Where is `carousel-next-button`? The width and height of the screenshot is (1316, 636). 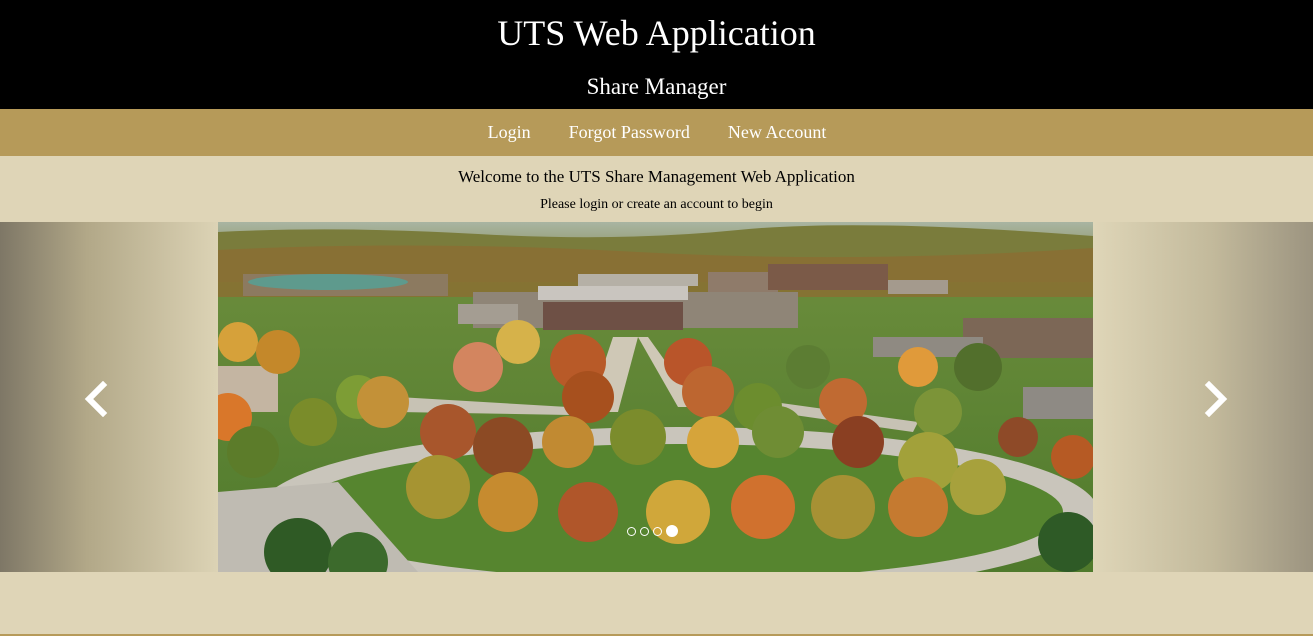
carousel-next-button is located at coordinates (1216, 399).